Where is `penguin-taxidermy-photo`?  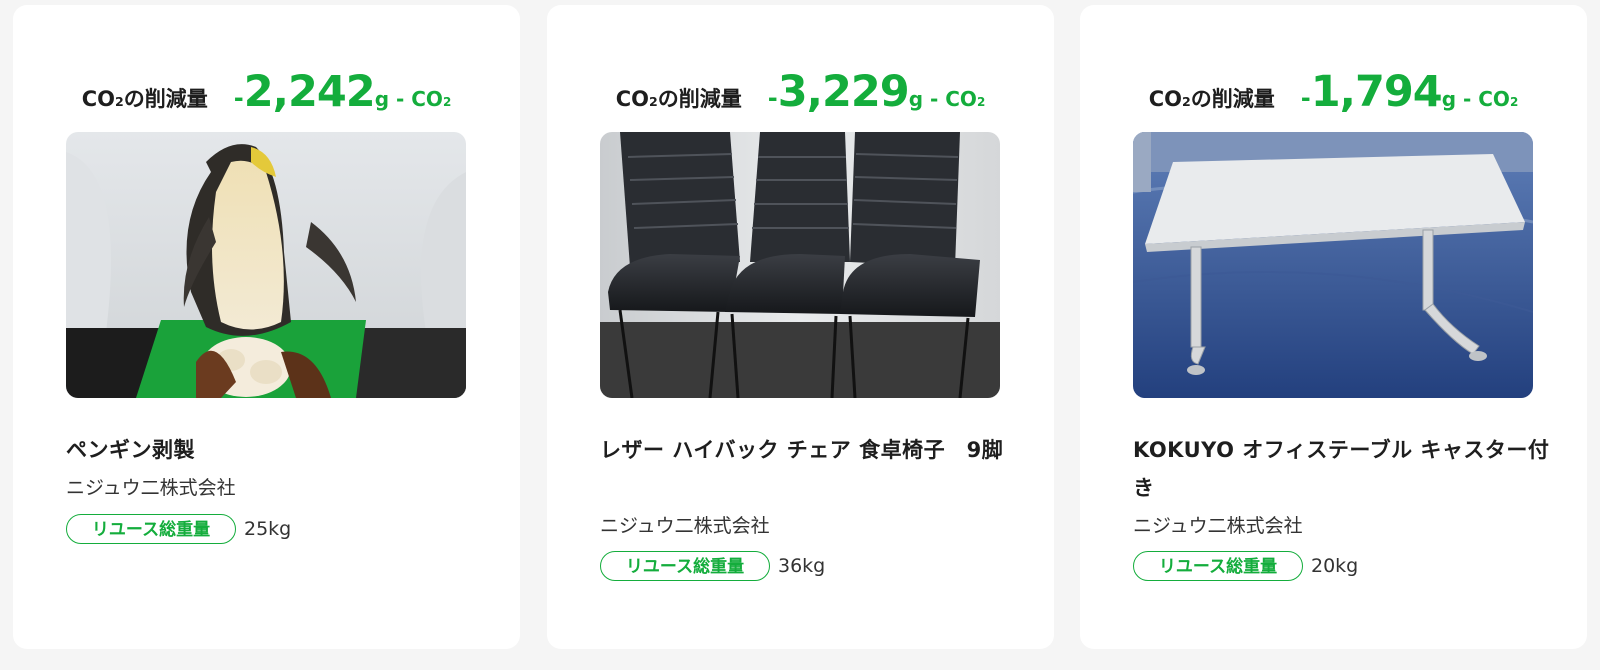
penguin-taxidermy-photo is located at coordinates (266, 265).